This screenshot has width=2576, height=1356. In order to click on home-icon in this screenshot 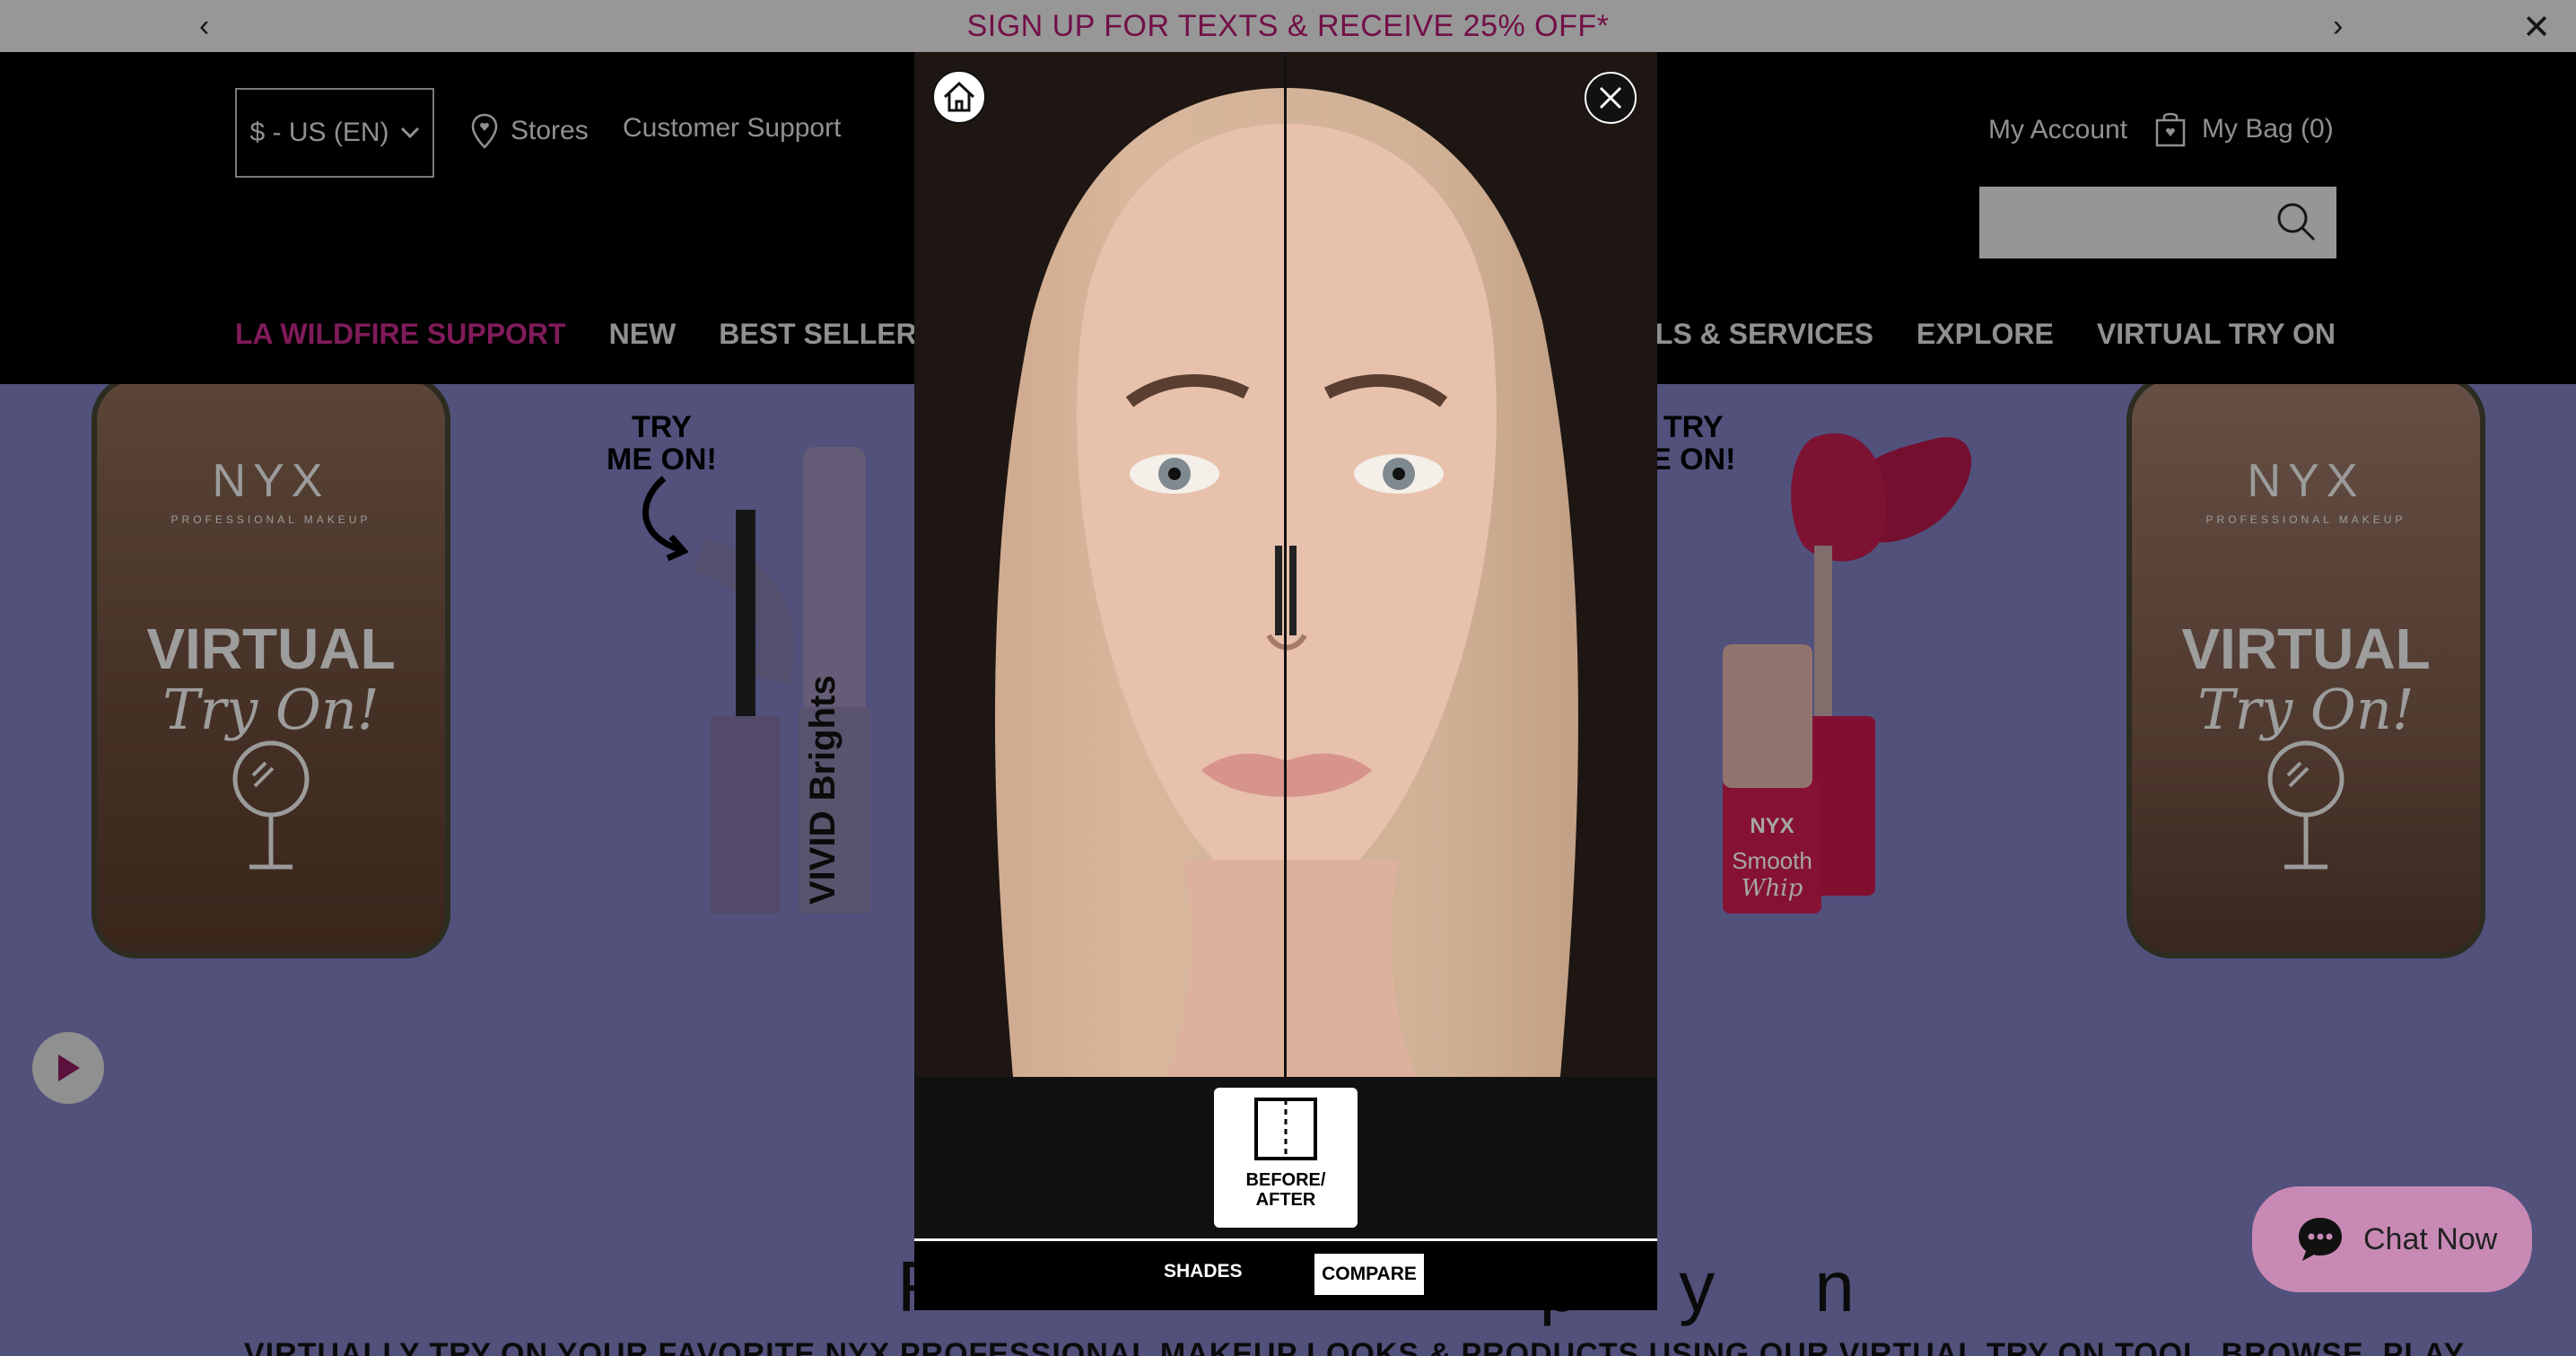, I will do `click(959, 96)`.